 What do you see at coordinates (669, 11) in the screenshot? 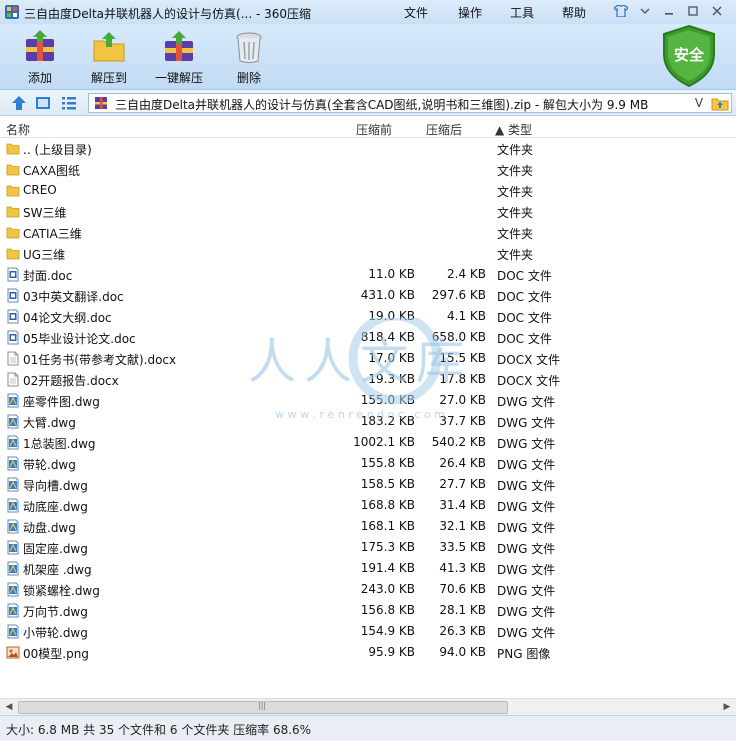
I see `minimize-button` at bounding box center [669, 11].